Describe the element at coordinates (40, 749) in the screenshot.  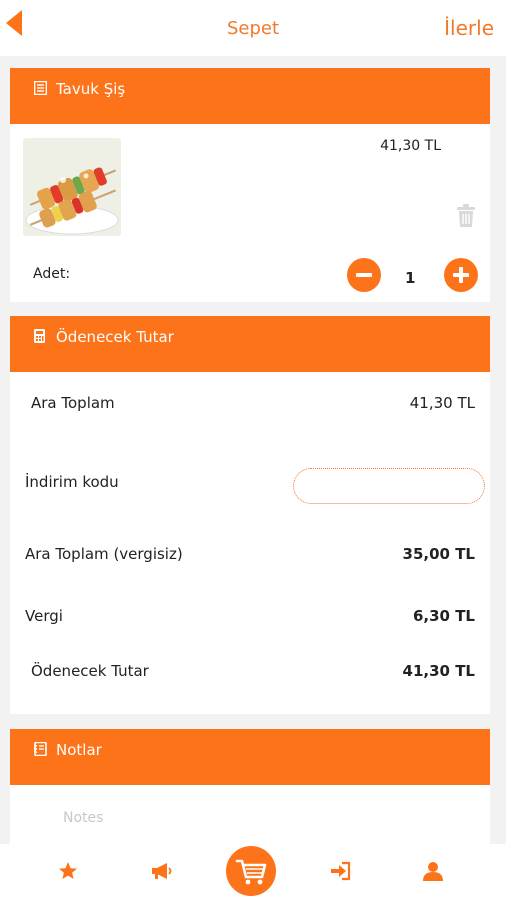
I see `notebook-icon` at that location.